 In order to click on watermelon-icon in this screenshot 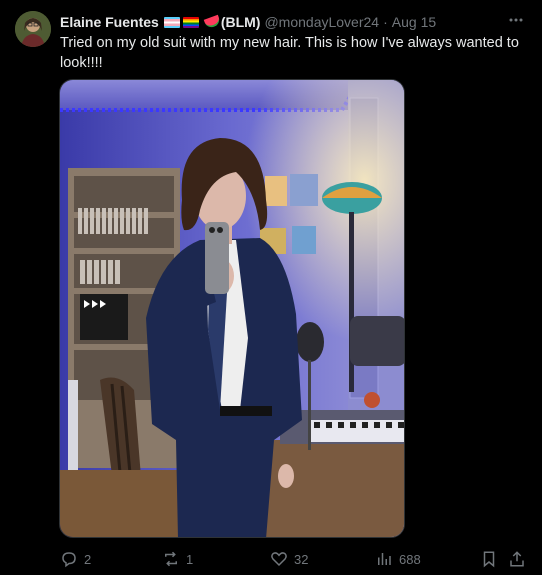, I will do `click(212, 22)`.